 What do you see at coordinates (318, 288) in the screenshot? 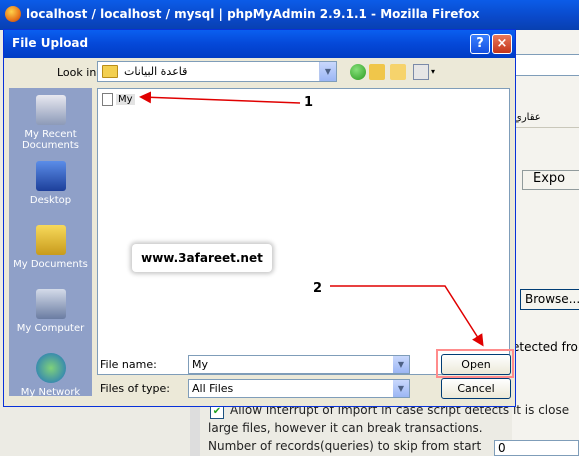
I see `annotation-2: 2` at bounding box center [318, 288].